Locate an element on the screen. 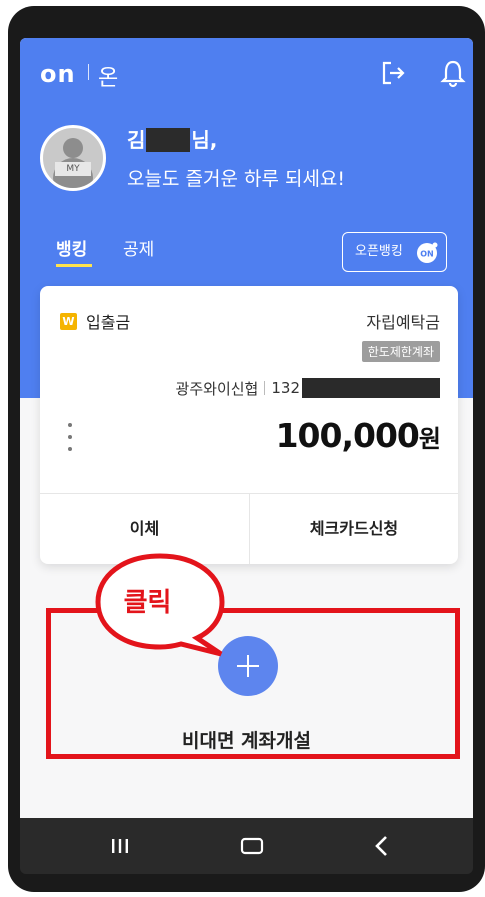  product-name: 자립예탁금 is located at coordinates (403, 322).